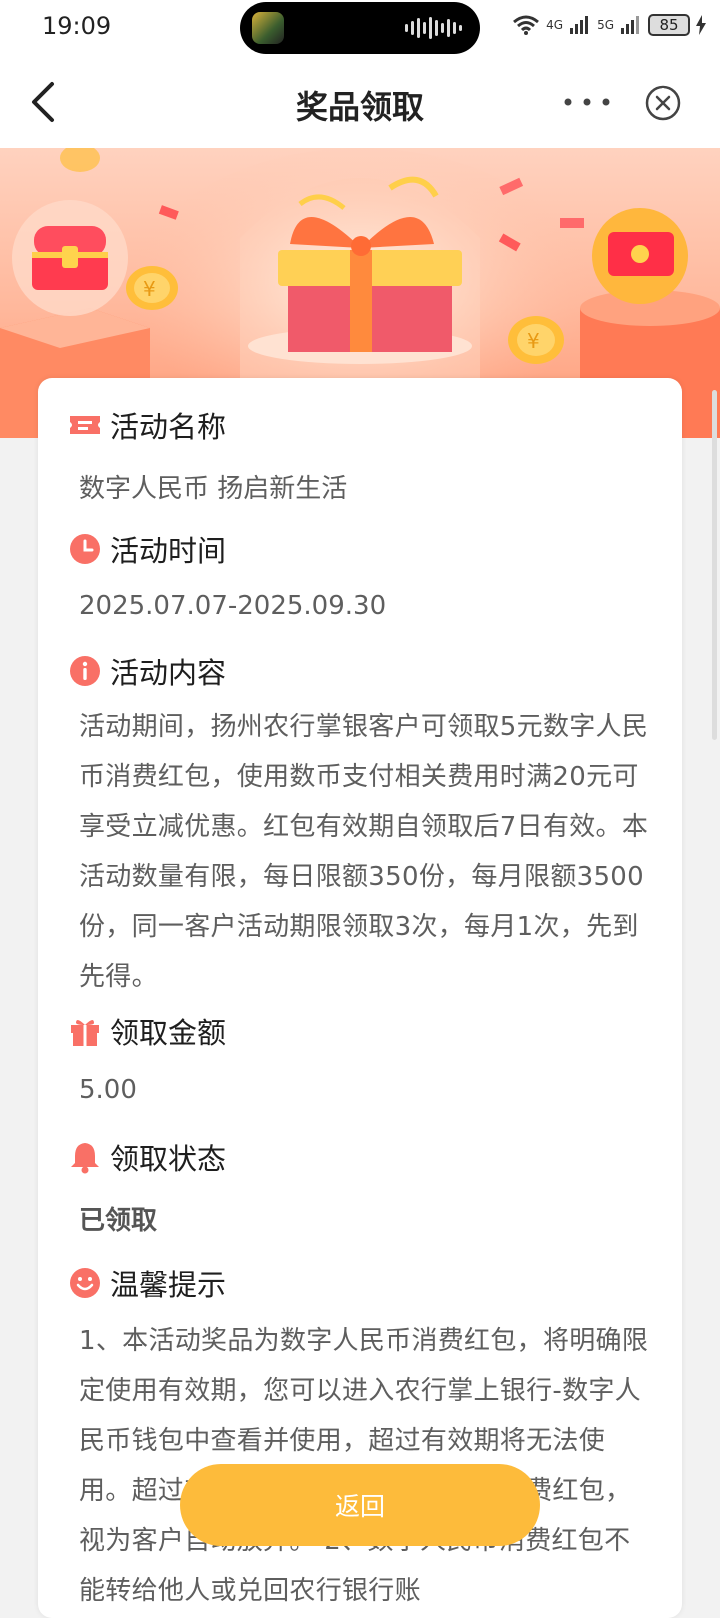 This screenshot has width=720, height=1618. I want to click on smile-icon, so click(85, 1283).